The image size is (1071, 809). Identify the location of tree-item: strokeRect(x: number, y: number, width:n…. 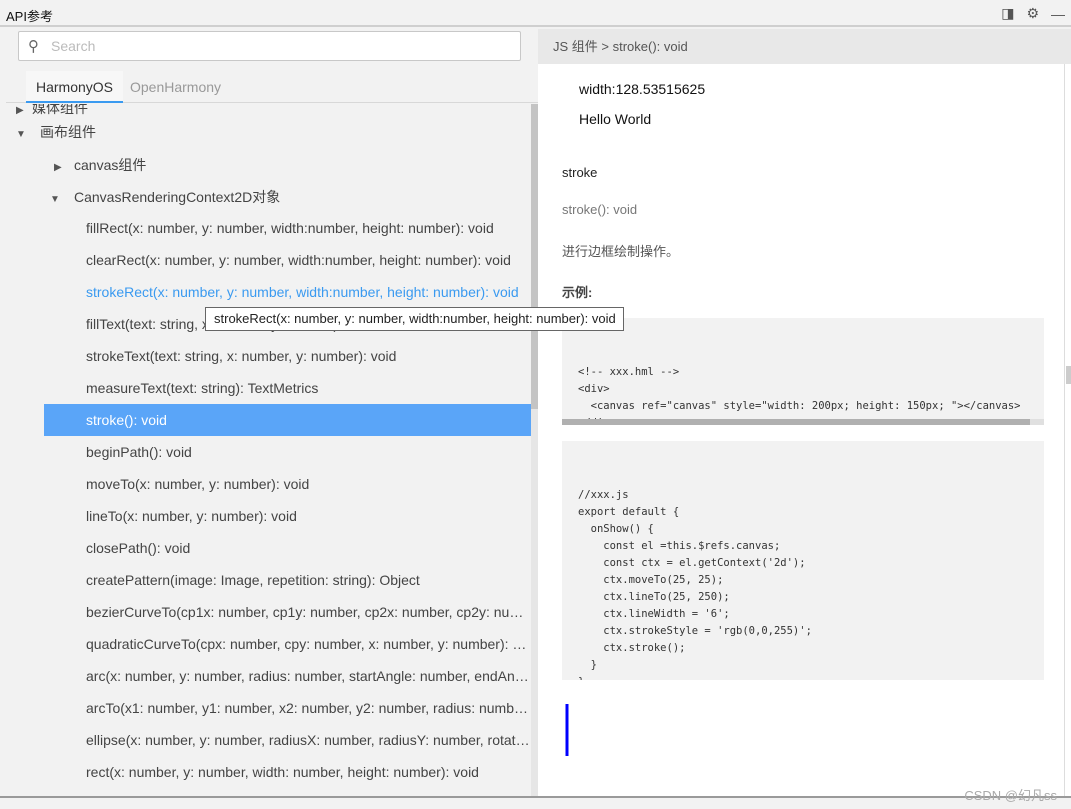
(268, 292).